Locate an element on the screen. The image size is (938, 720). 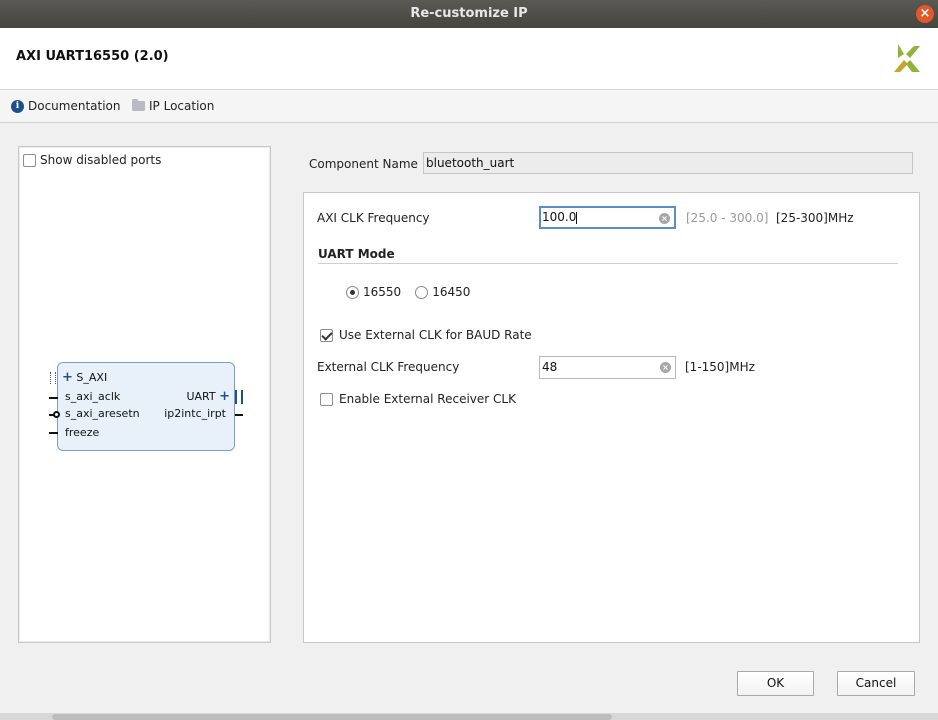
ok-button: OK is located at coordinates (775, 683).